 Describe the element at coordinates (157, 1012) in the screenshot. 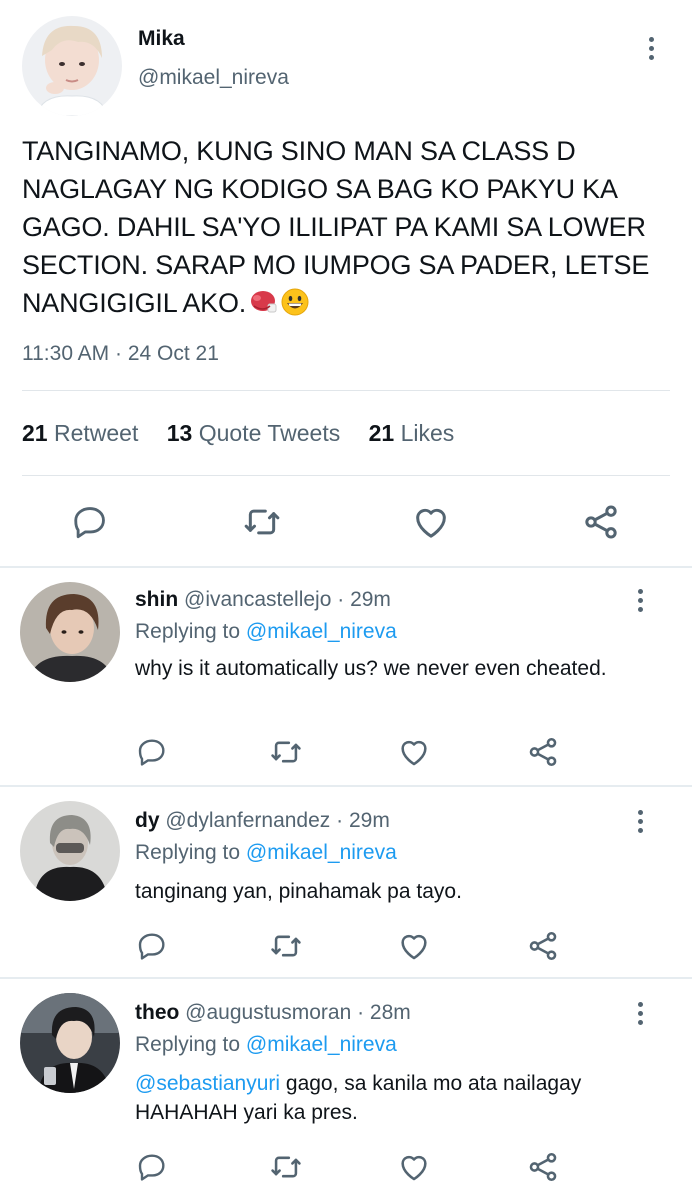

I see `reply-author-name: theo` at that location.